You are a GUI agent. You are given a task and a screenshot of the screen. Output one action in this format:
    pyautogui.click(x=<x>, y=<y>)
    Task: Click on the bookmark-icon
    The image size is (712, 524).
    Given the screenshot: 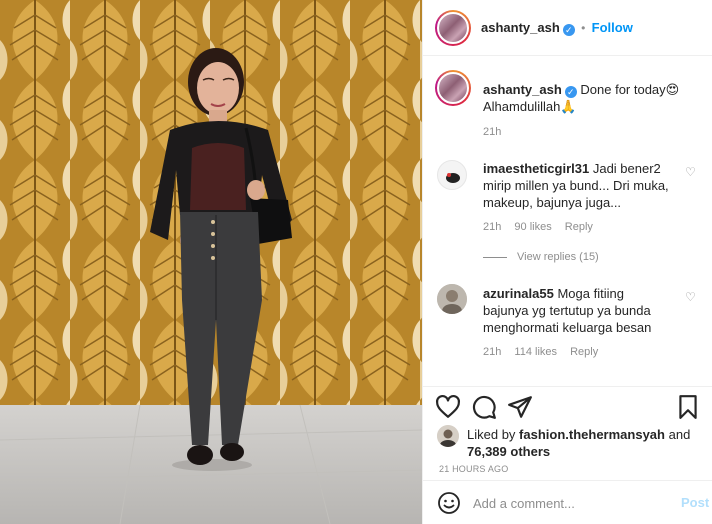 What is the action you would take?
    pyautogui.click(x=688, y=407)
    